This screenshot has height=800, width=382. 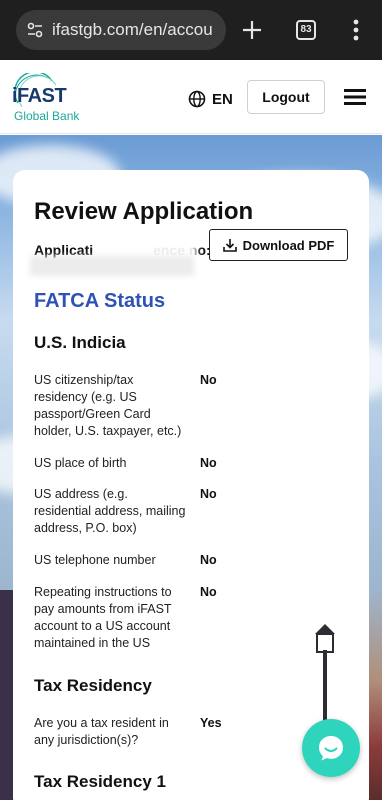 What do you see at coordinates (132, 30) in the screenshot?
I see `url-text: ifastgb.com/en/accou` at bounding box center [132, 30].